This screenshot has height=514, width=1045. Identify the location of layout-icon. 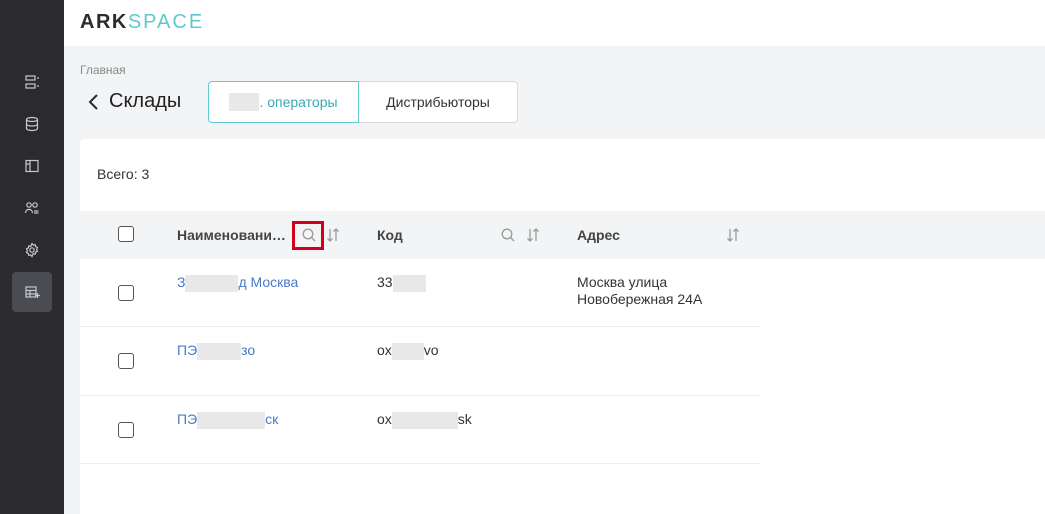
(32, 166).